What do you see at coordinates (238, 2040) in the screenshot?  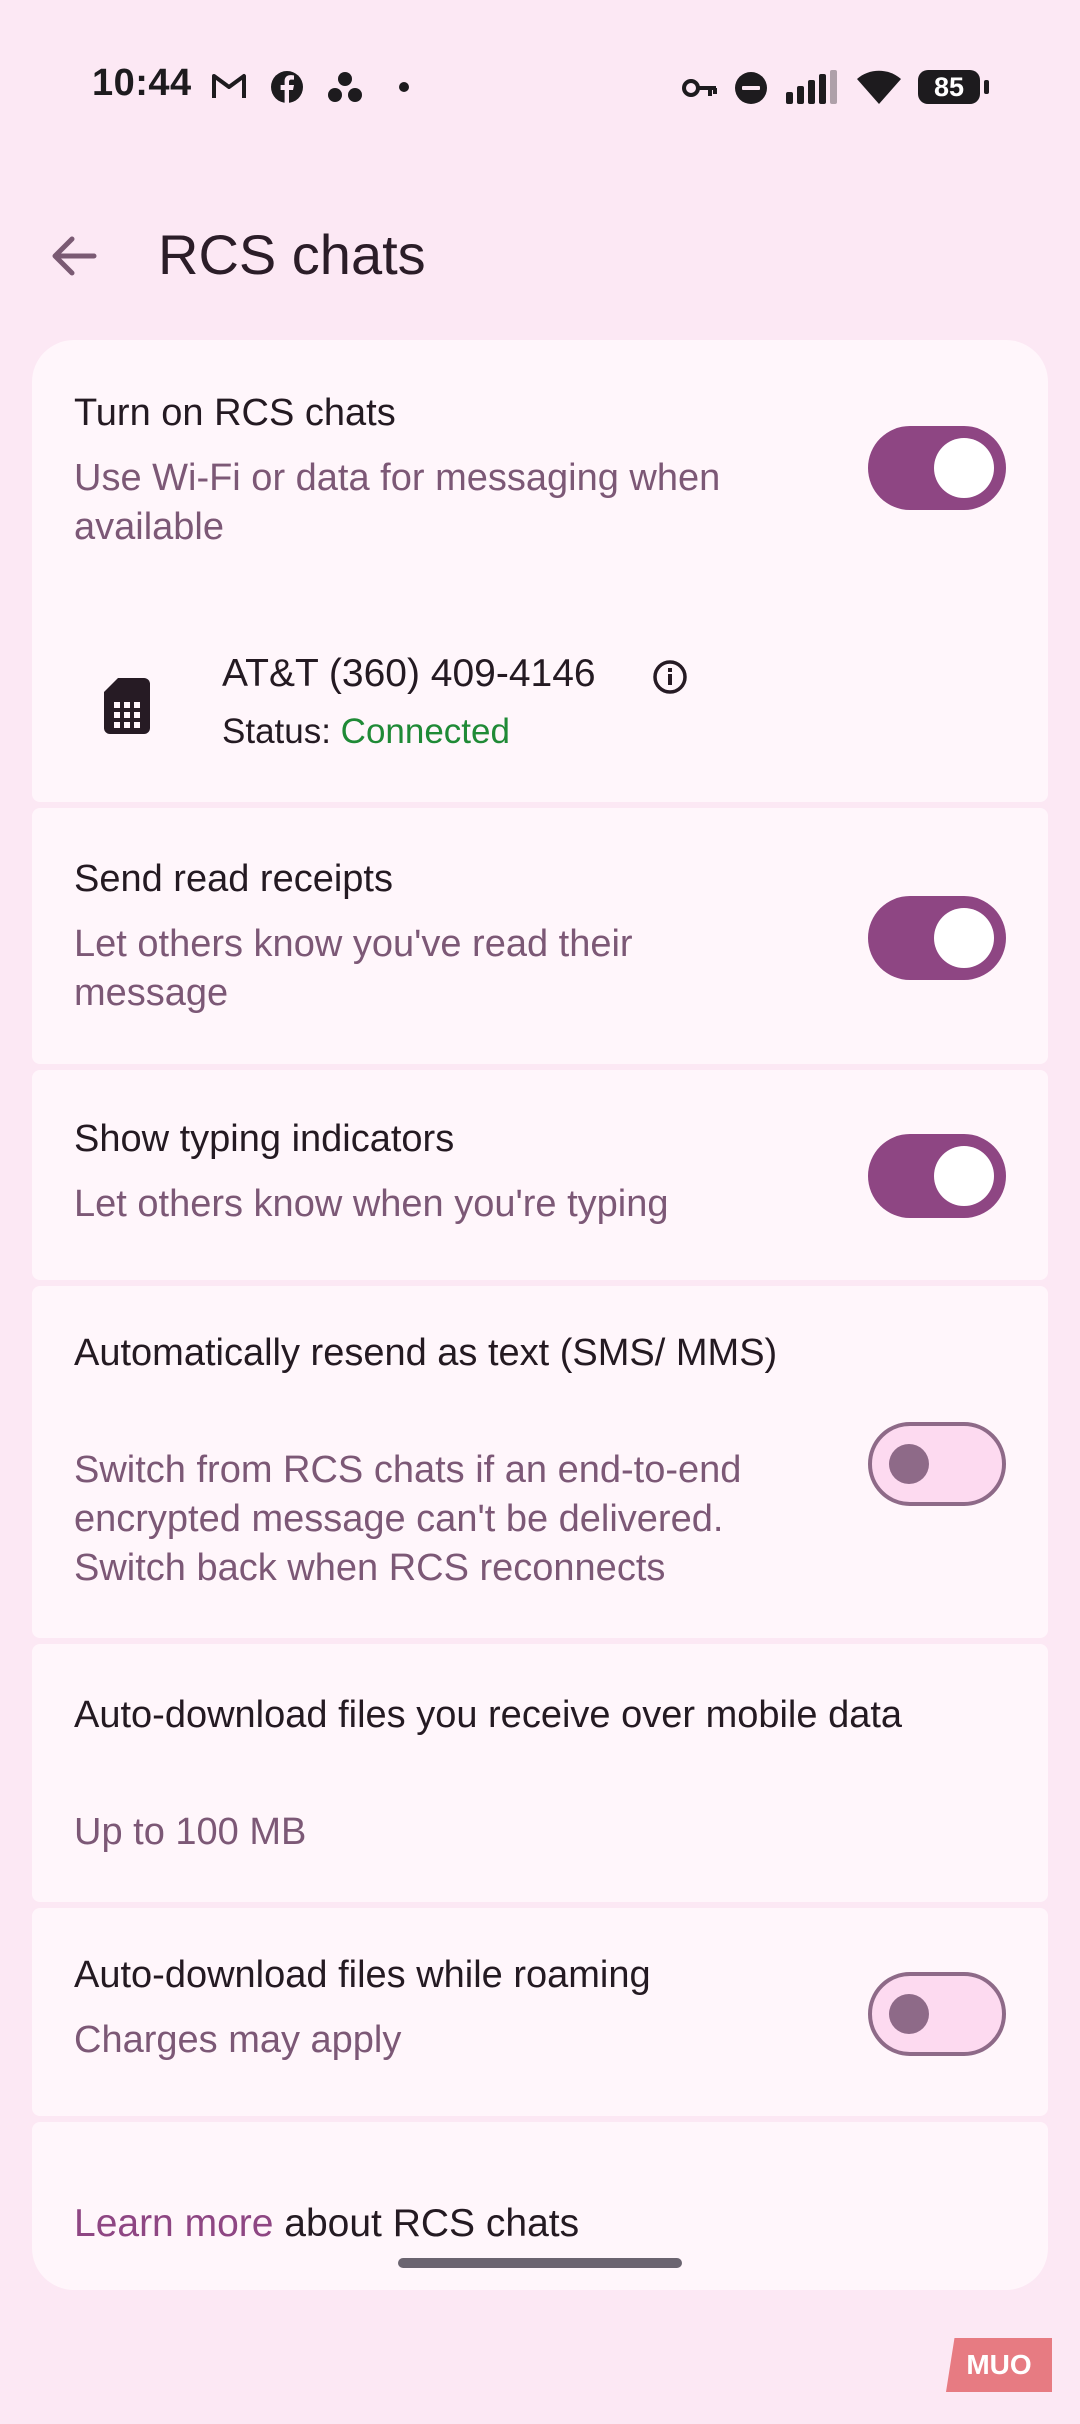 I see `roaming-subtitle: Charges may apply` at bounding box center [238, 2040].